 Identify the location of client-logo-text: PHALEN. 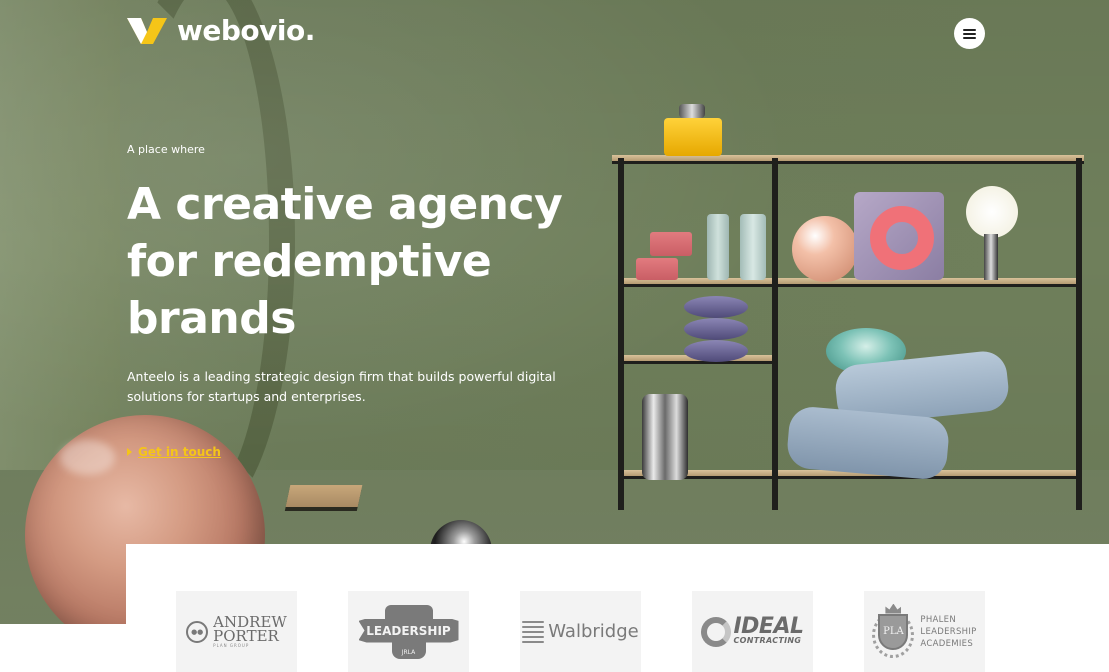
(938, 619).